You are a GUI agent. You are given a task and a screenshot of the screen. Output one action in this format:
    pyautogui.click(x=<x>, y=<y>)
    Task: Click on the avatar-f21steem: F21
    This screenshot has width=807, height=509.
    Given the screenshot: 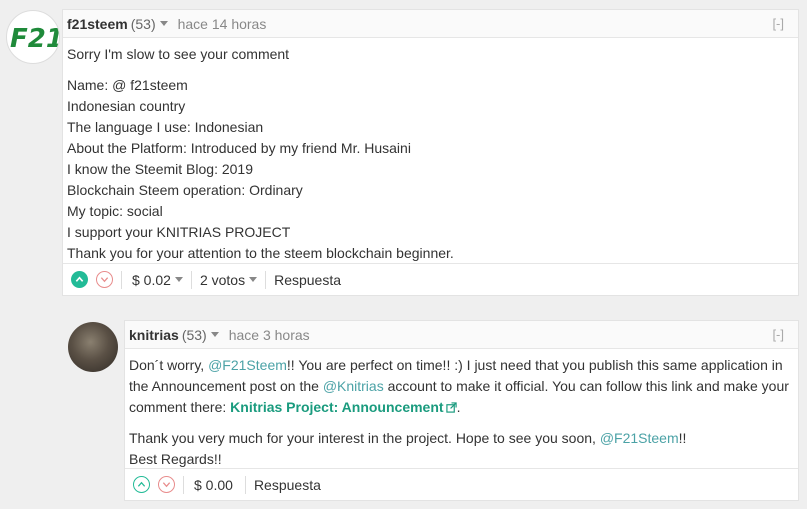 What is the action you would take?
    pyautogui.click(x=33, y=37)
    